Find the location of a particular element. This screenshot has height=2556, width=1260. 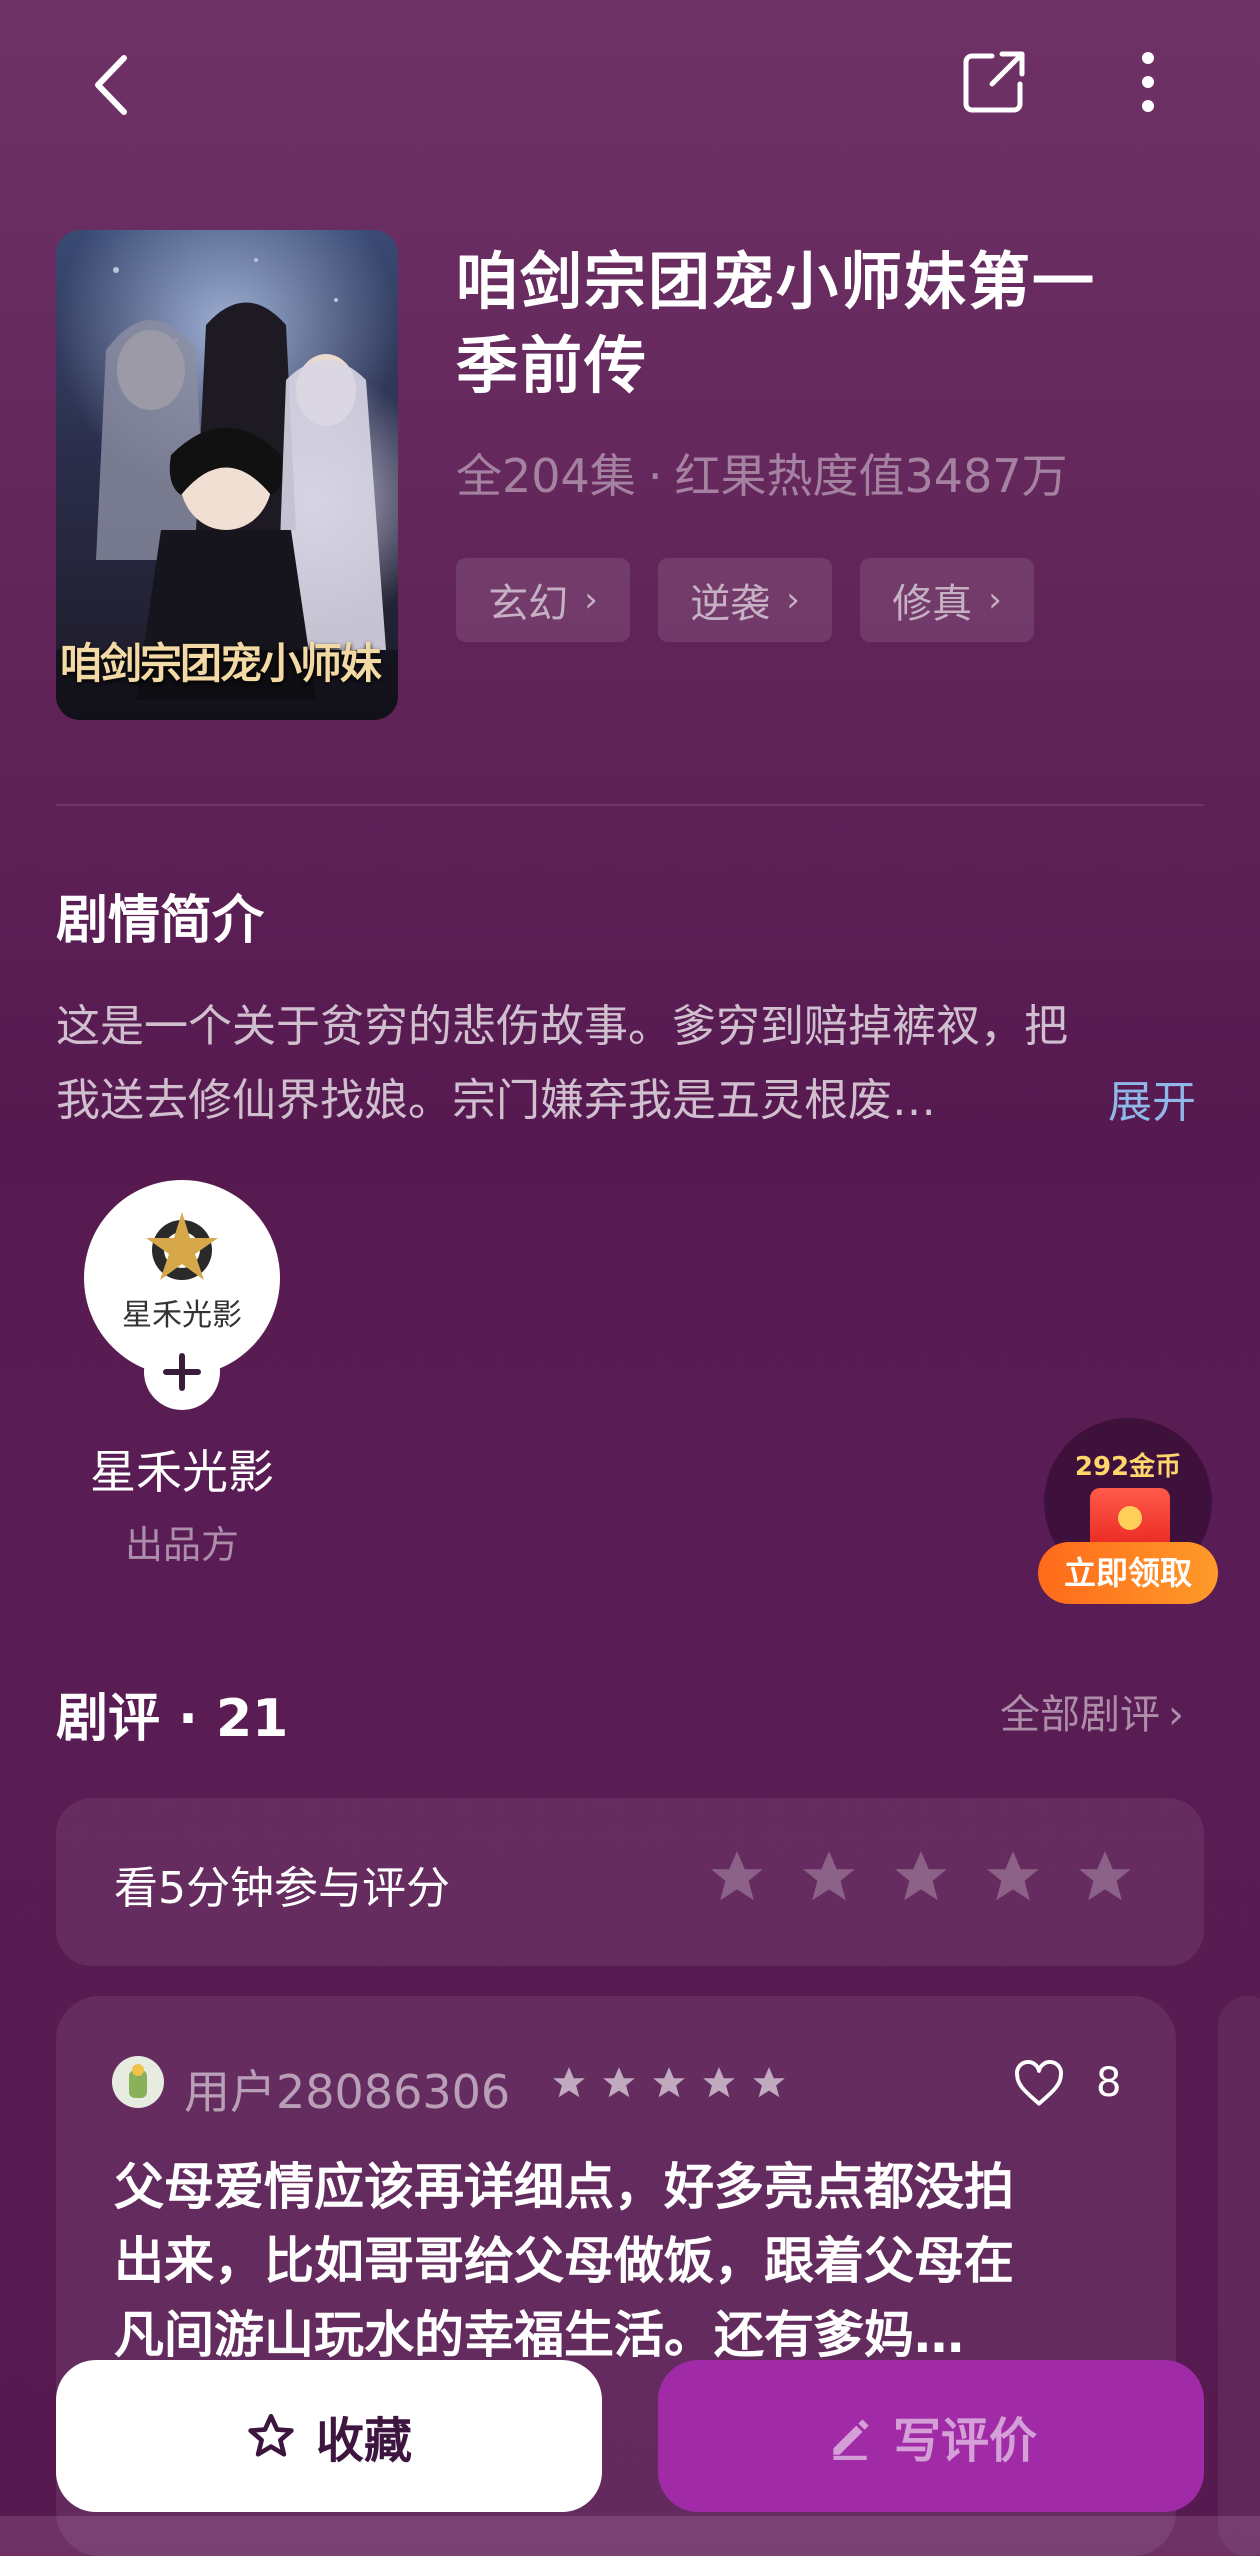

write-review-button: 写评价 is located at coordinates (931, 2436).